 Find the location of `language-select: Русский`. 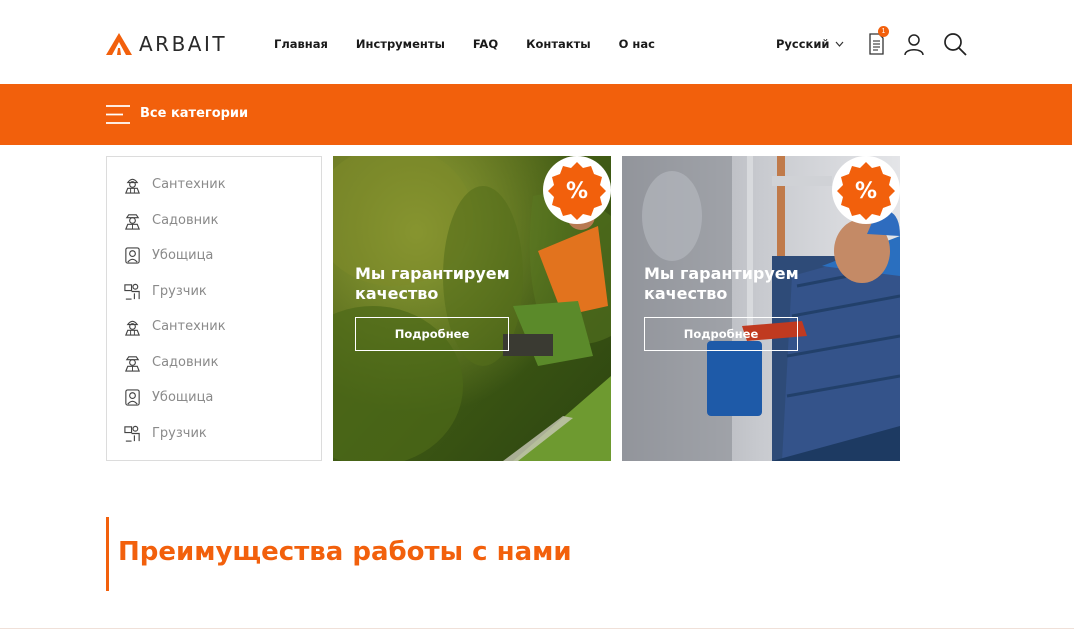

language-select: Русский is located at coordinates (810, 44).